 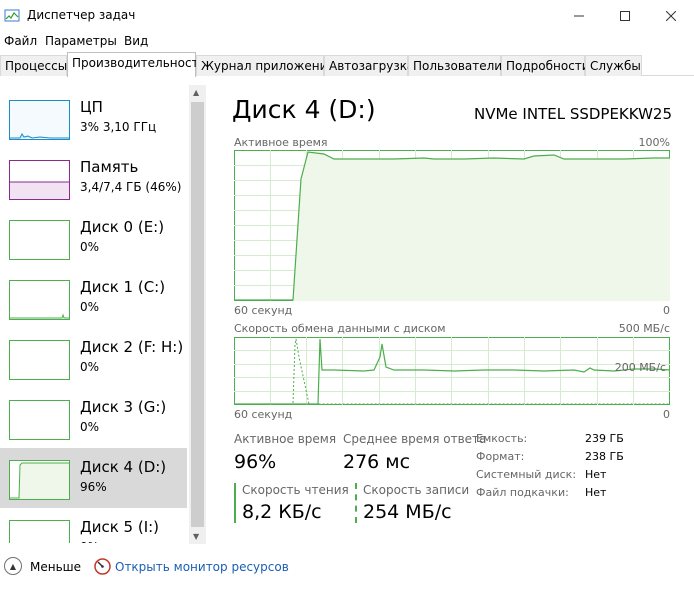 I want to click on minimize-button, so click(x=579, y=16).